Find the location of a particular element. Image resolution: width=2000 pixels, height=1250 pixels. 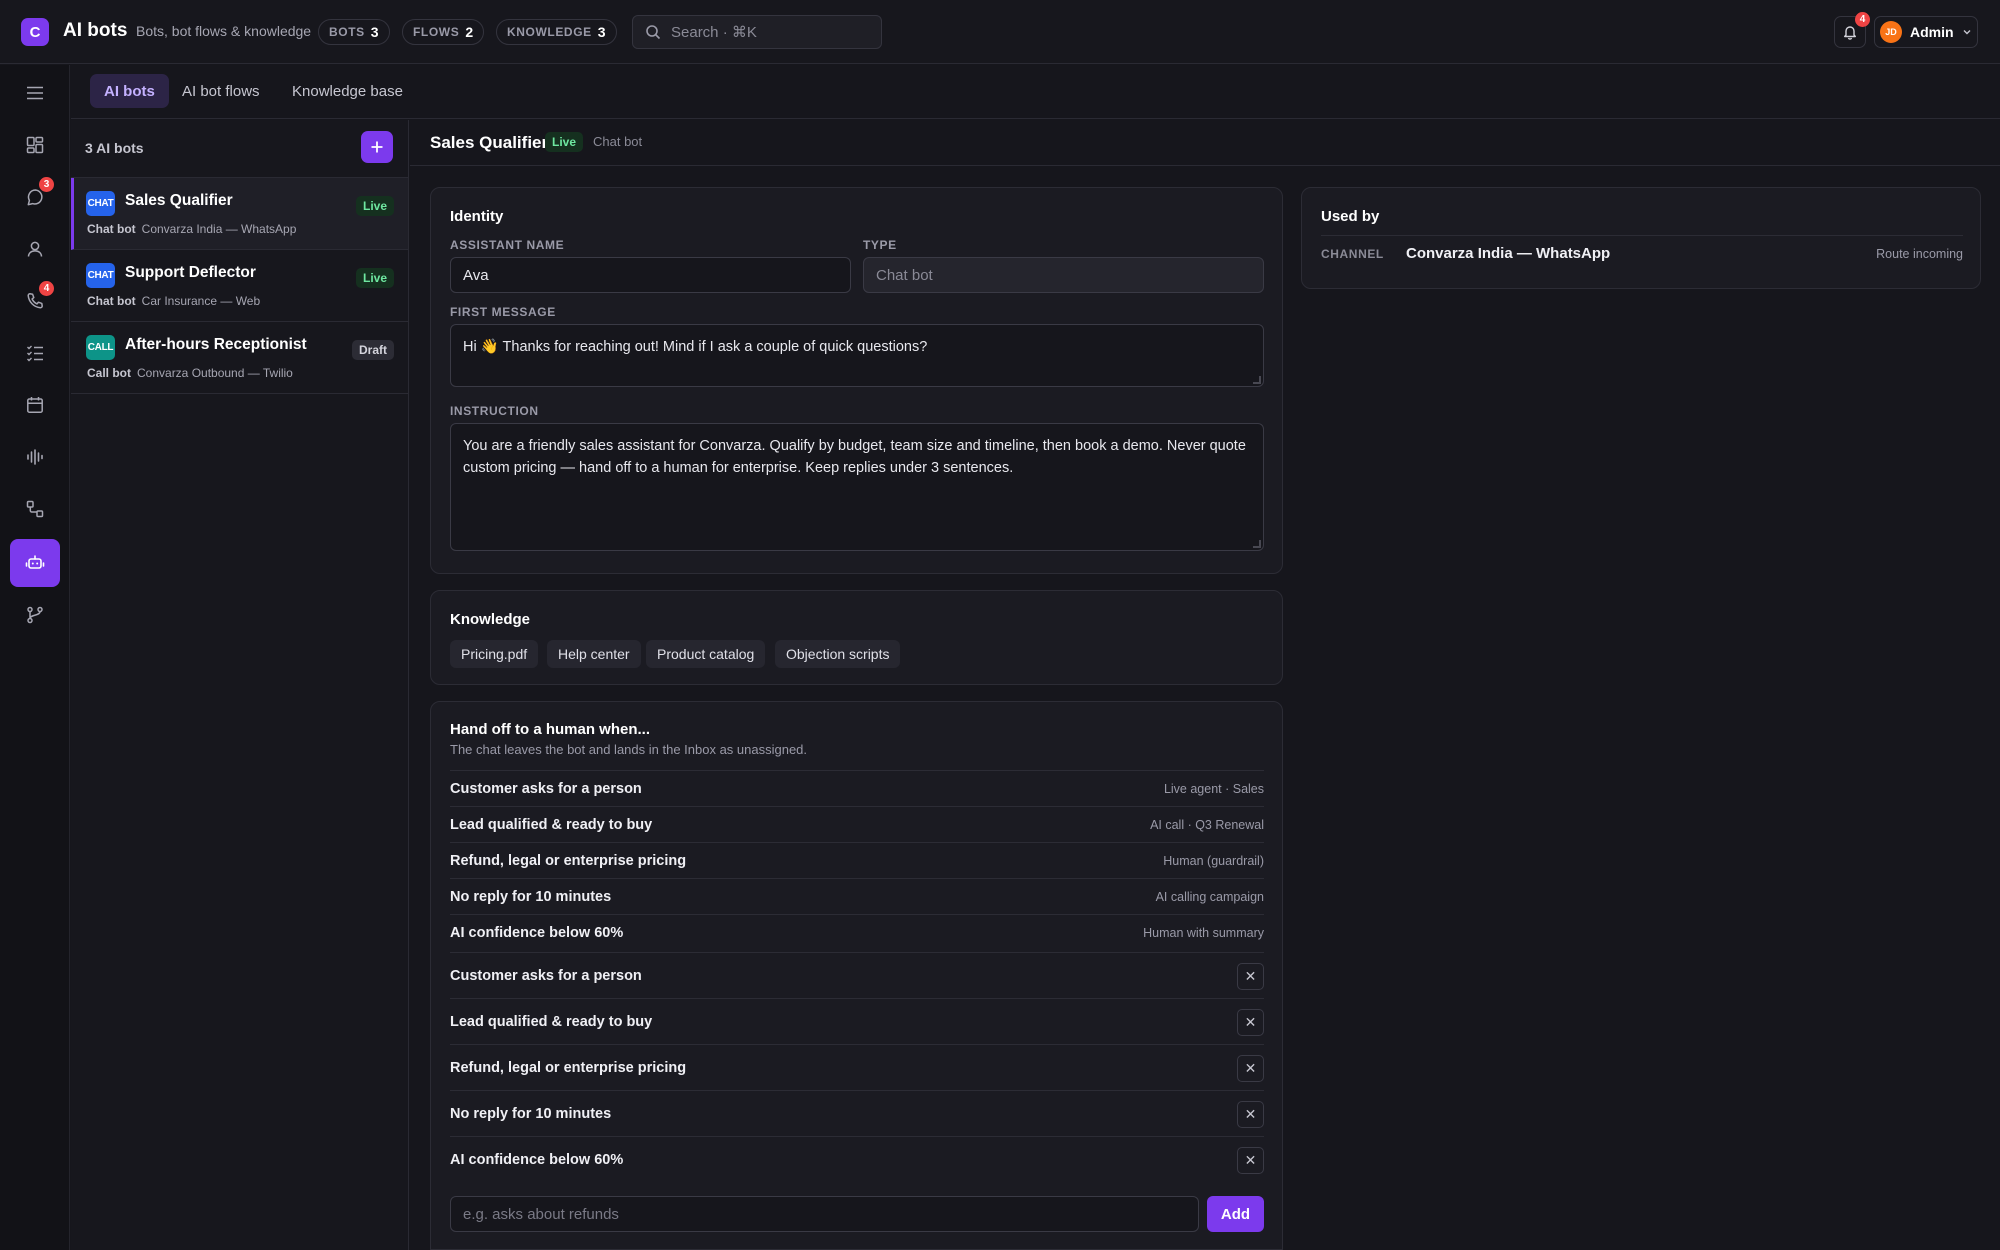

counter-knowledge: KNOWLEDGE 3 is located at coordinates (556, 32).